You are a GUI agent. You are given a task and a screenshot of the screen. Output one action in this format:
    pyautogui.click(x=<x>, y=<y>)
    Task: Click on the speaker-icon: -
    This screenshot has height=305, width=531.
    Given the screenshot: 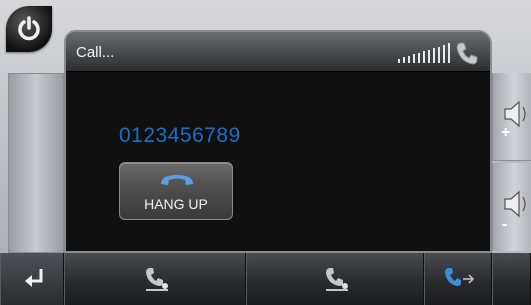 What is the action you would take?
    pyautogui.click(x=514, y=210)
    